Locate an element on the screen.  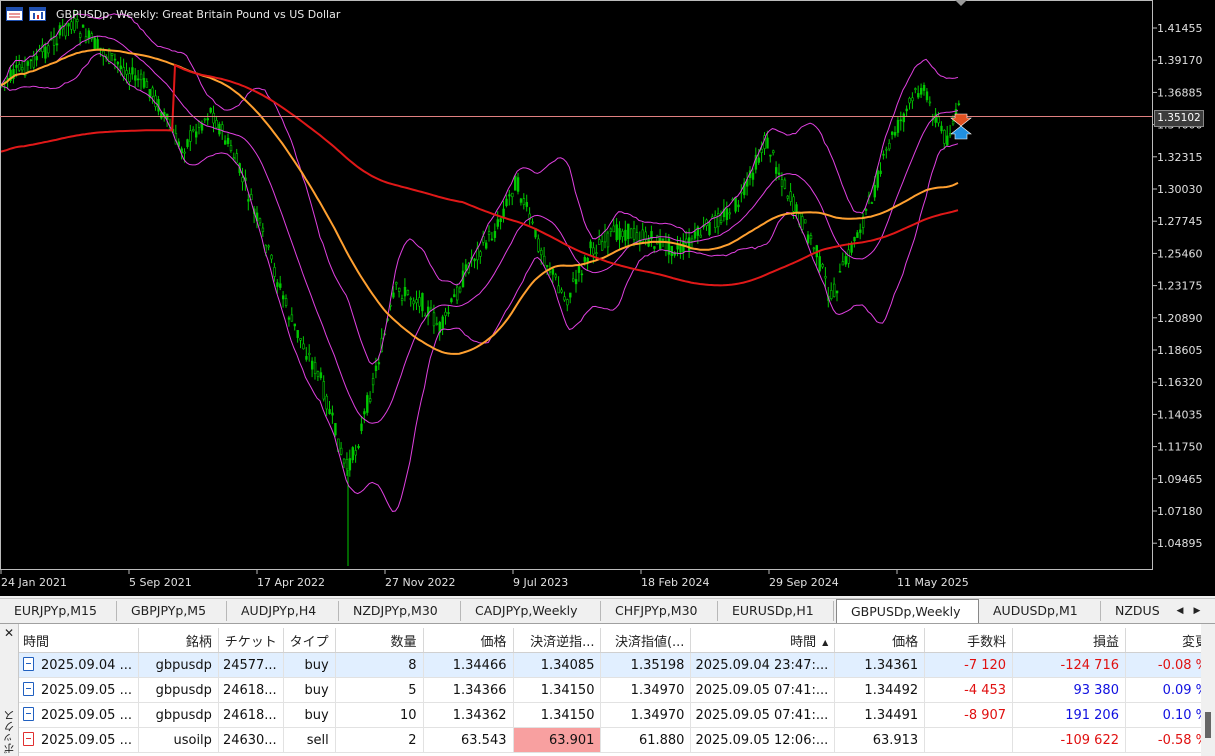
col-header-volume: 数量 is located at coordinates (379, 640).